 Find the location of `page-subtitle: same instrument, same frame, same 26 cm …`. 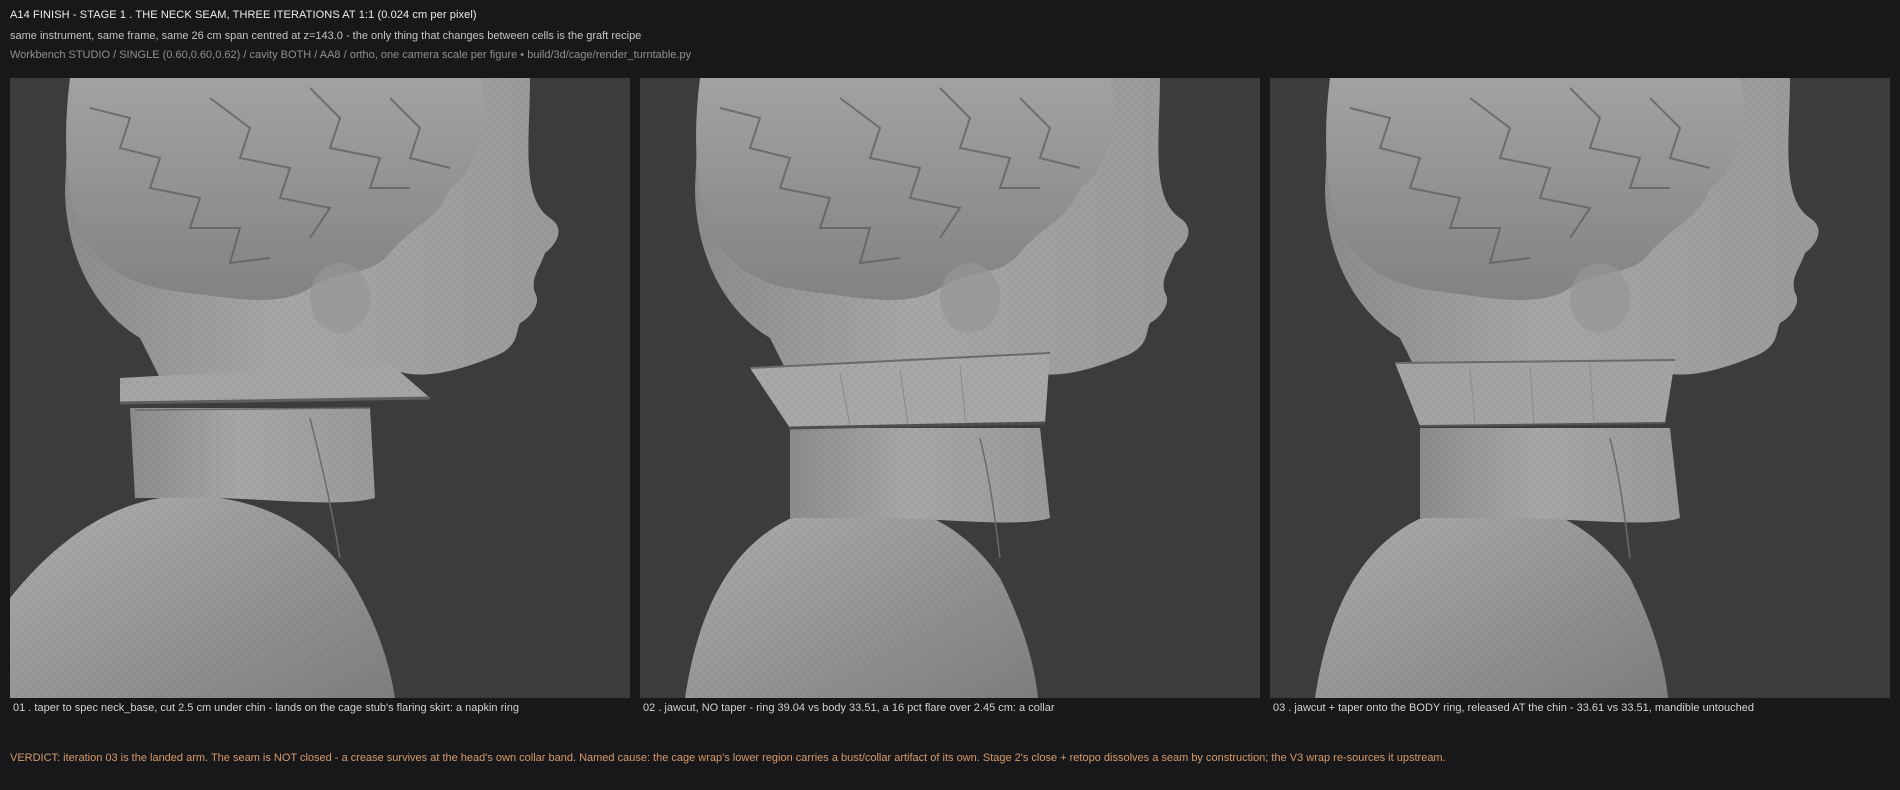

page-subtitle: same instrument, same frame, same 26 cm … is located at coordinates (326, 36).